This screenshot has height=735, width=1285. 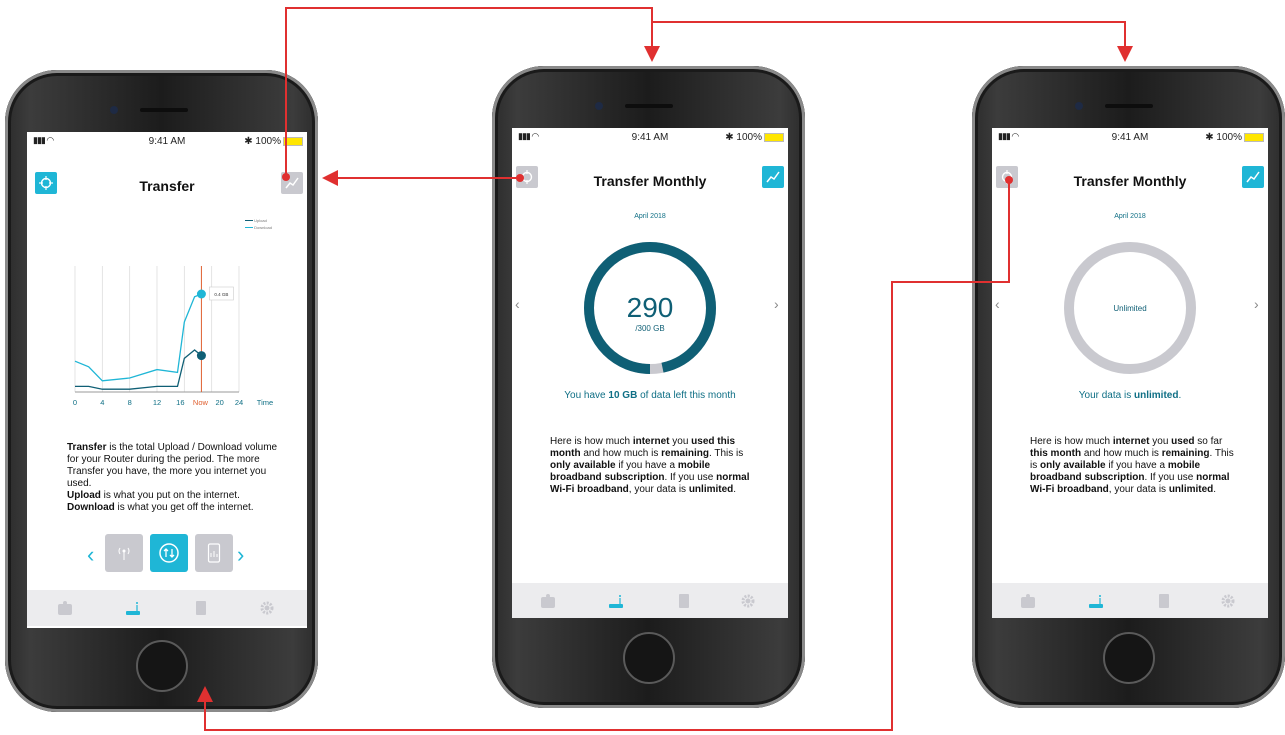 I want to click on series-point-upload, so click(x=201, y=356).